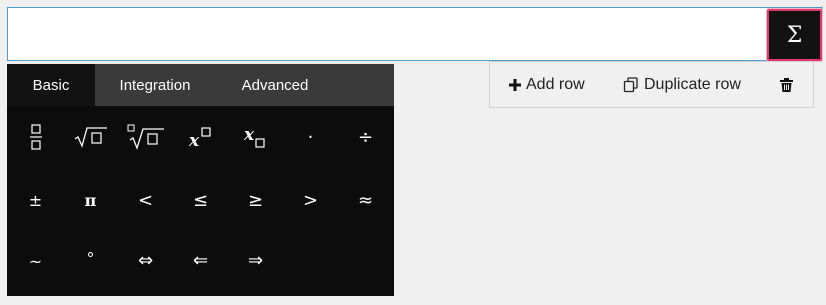  What do you see at coordinates (365, 137) in the screenshot?
I see `key-divide: ÷` at bounding box center [365, 137].